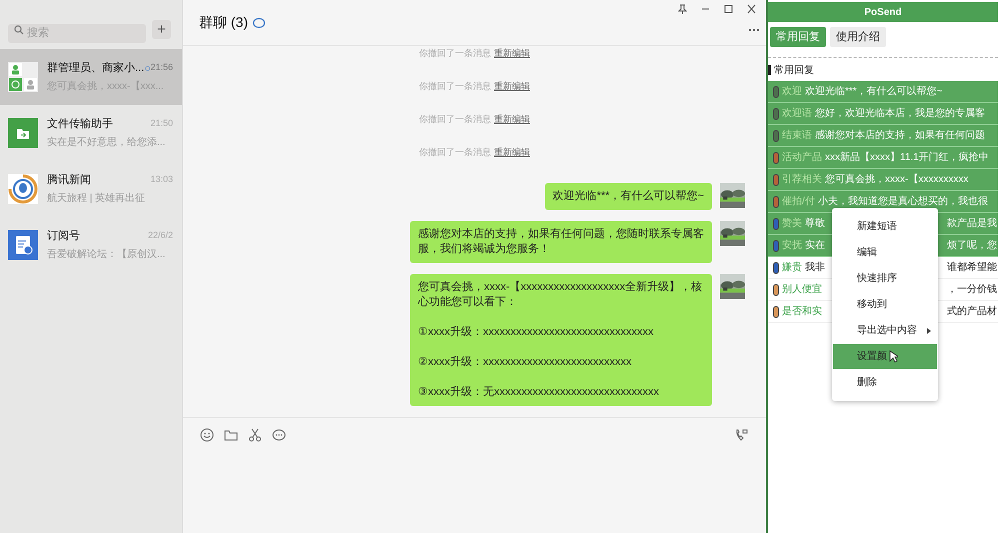  I want to click on reply-text: 烦了呢，您, so click(972, 246).